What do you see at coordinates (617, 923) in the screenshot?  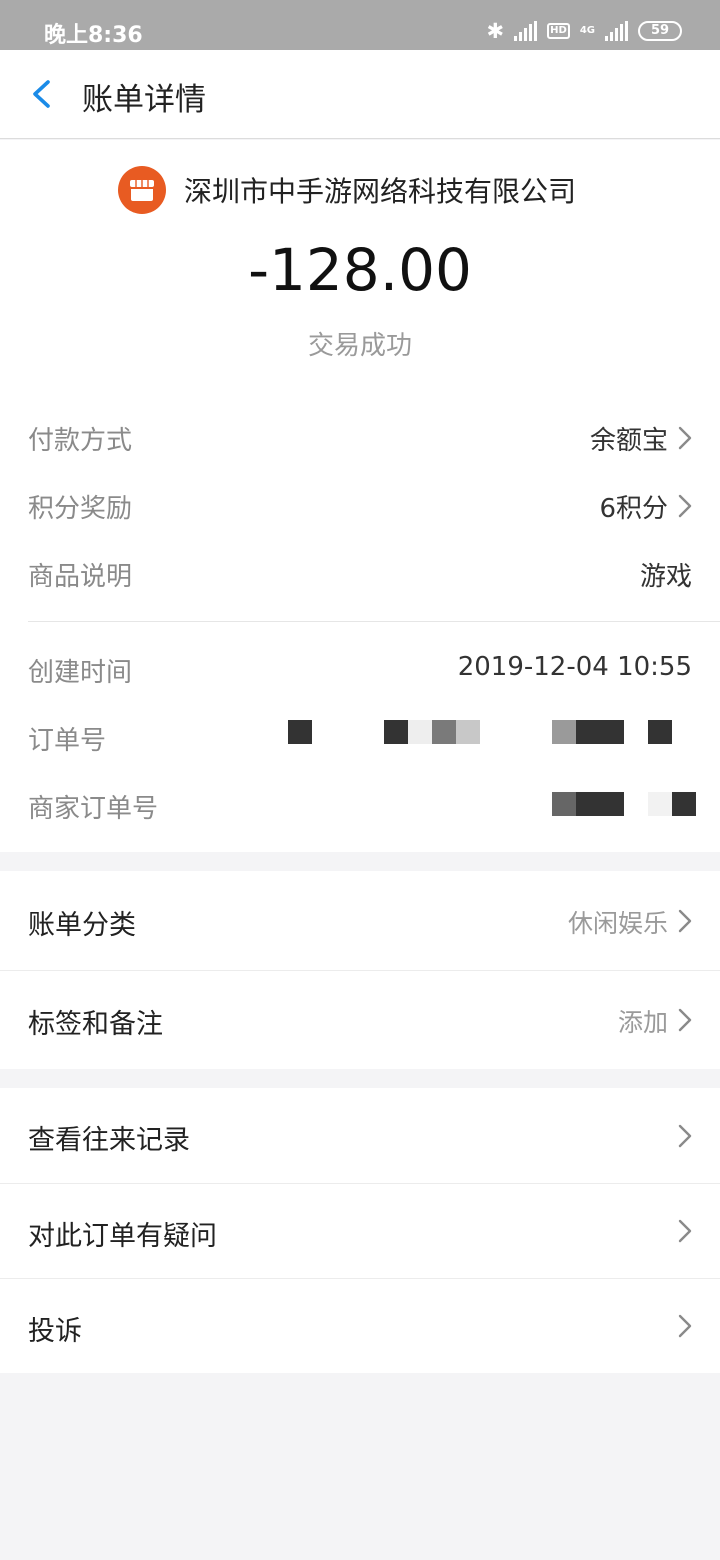 I see `bill-category-value: 休闲娱乐` at bounding box center [617, 923].